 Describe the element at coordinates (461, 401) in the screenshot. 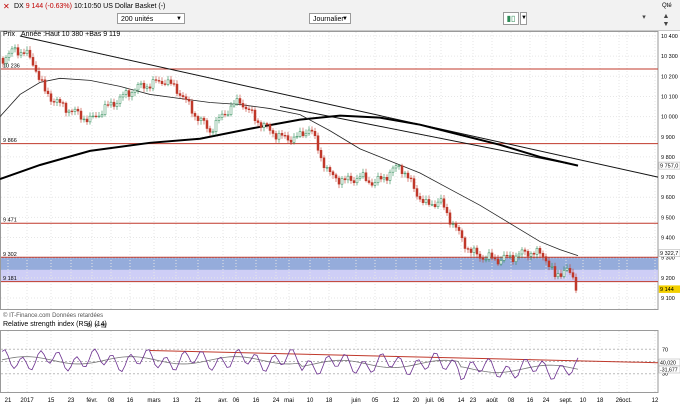

I see `x-tick-label: 14` at that location.